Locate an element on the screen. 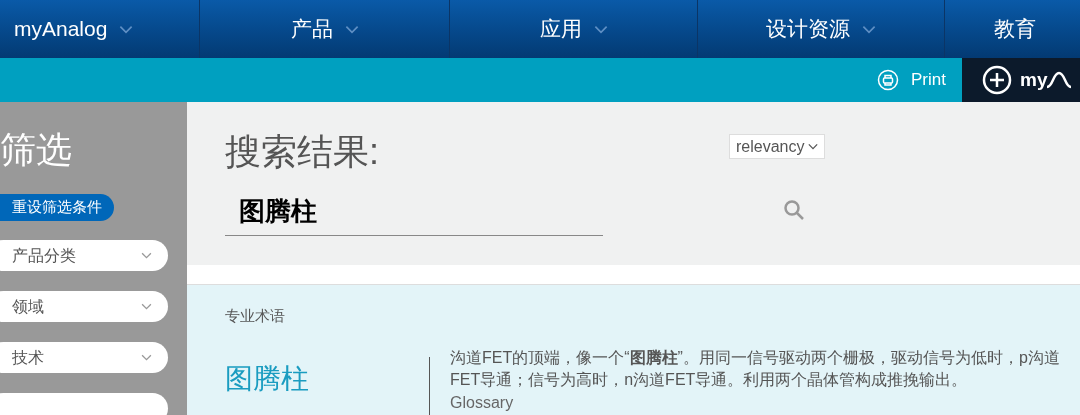  sort-dropdown: relevancy is located at coordinates (777, 146).